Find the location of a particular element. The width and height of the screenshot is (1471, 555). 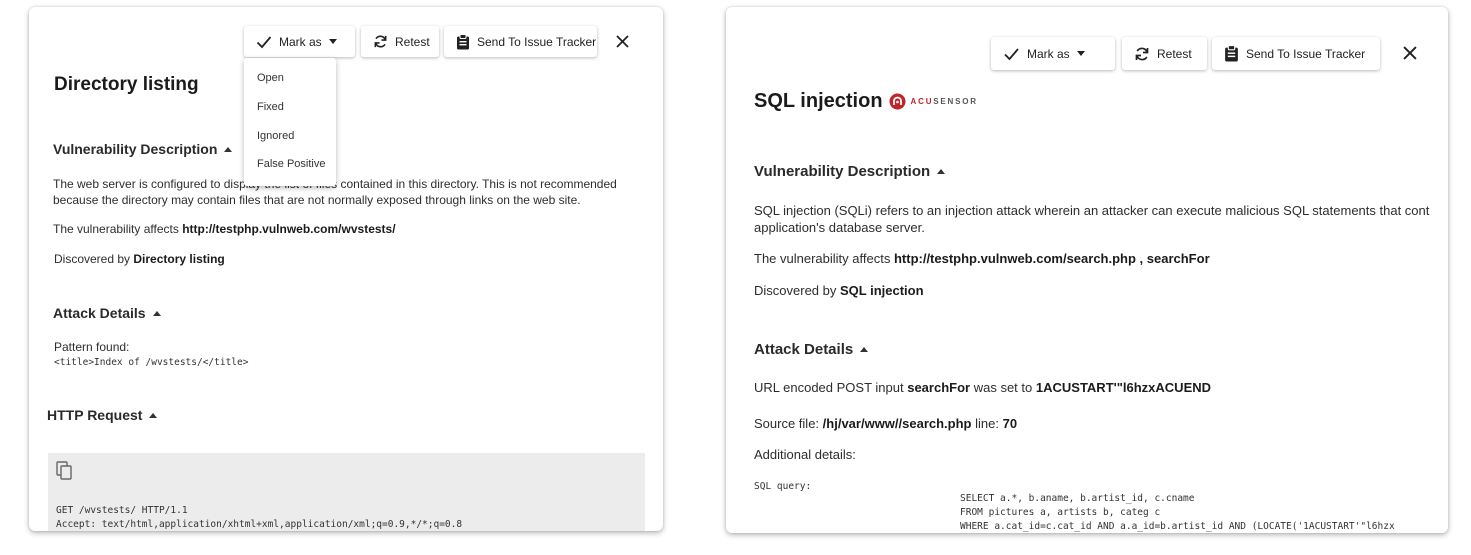

acusensor-brand-prefix: ACU is located at coordinates (922, 101).